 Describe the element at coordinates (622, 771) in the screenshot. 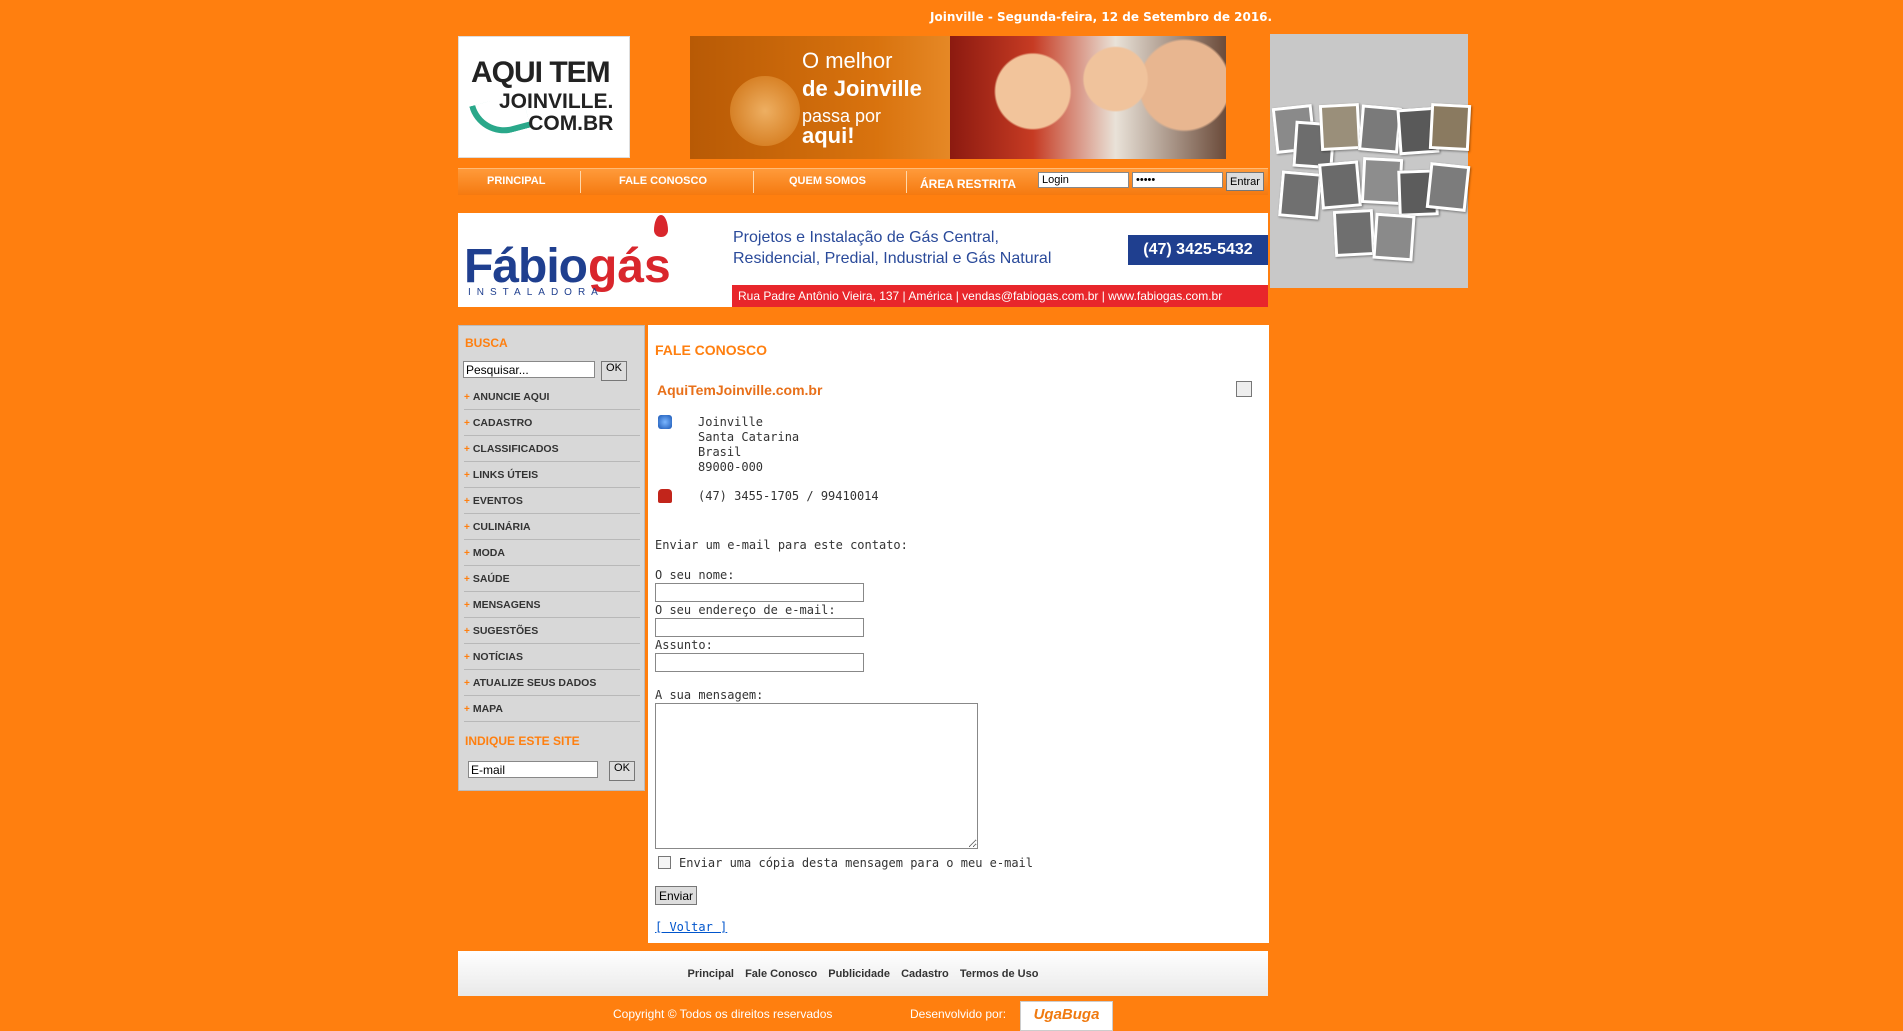

I see `indique-ok-button: OK` at that location.